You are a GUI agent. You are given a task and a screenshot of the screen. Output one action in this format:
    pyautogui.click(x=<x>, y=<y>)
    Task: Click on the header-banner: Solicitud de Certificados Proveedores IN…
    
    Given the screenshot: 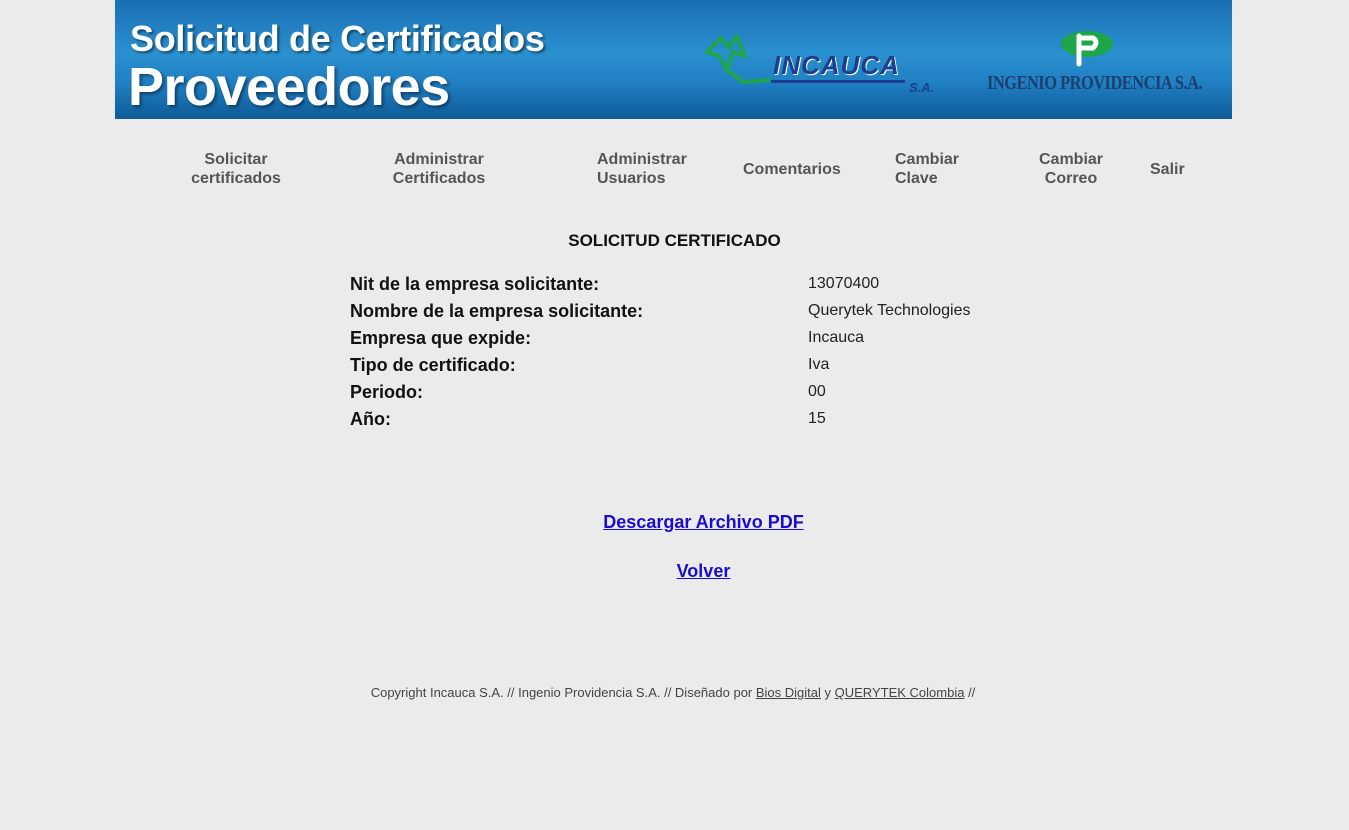 What is the action you would take?
    pyautogui.click(x=673, y=59)
    